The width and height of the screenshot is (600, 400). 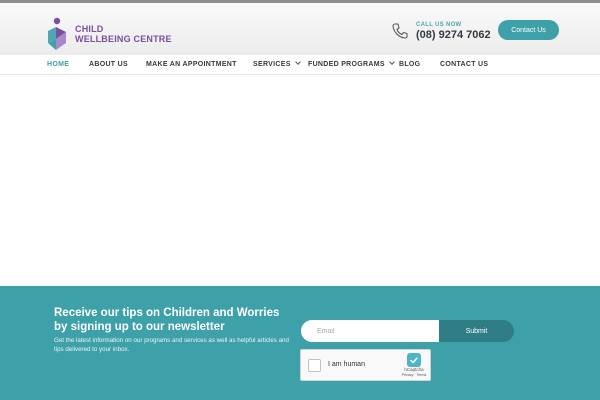 I want to click on nav-item-label: SERVICES, so click(x=272, y=64).